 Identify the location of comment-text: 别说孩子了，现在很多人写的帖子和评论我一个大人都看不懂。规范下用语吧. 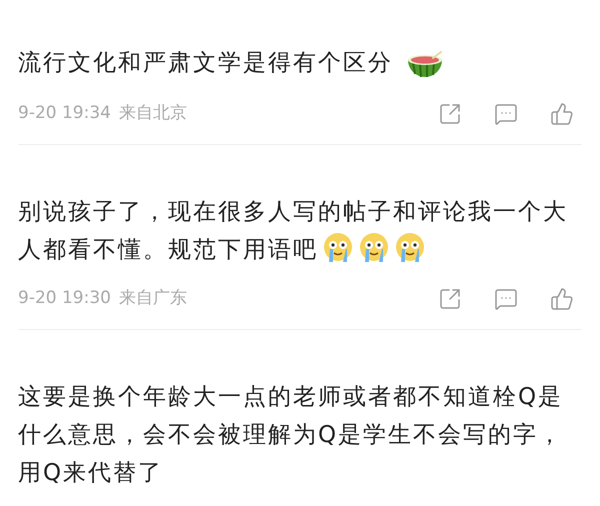
(293, 232).